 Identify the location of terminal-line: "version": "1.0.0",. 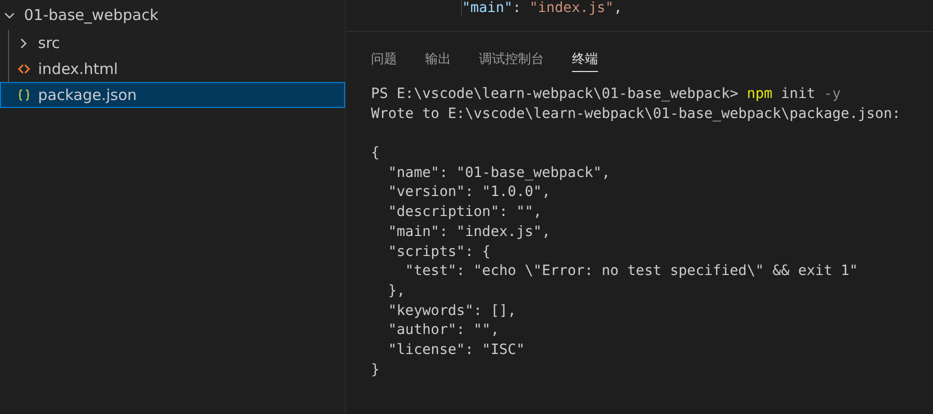
(469, 192).